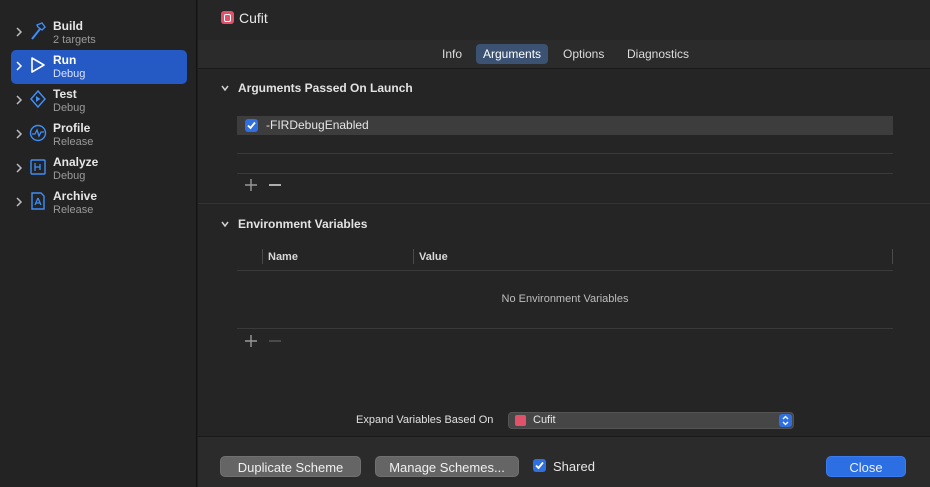  What do you see at coordinates (290, 466) in the screenshot?
I see `duplicate-scheme-button: Duplicate Scheme` at bounding box center [290, 466].